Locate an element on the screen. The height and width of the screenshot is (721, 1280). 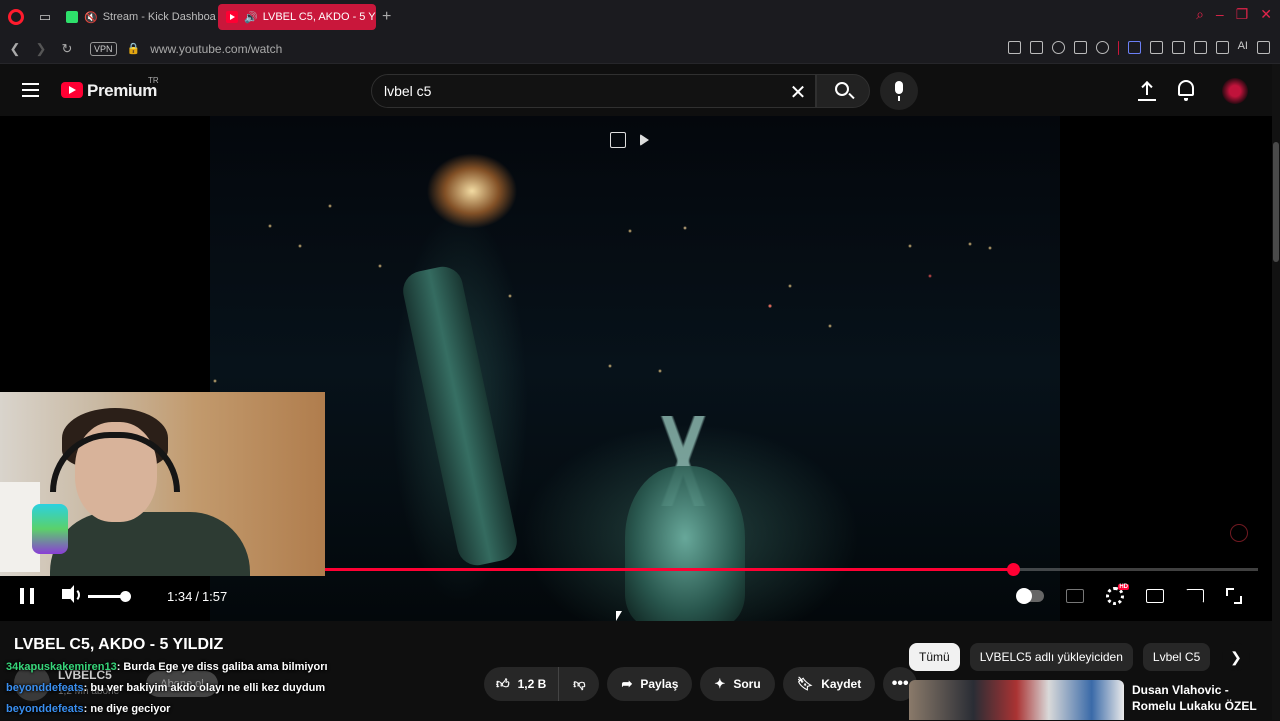
autoplay-toggle is located at coordinates (1030, 596).